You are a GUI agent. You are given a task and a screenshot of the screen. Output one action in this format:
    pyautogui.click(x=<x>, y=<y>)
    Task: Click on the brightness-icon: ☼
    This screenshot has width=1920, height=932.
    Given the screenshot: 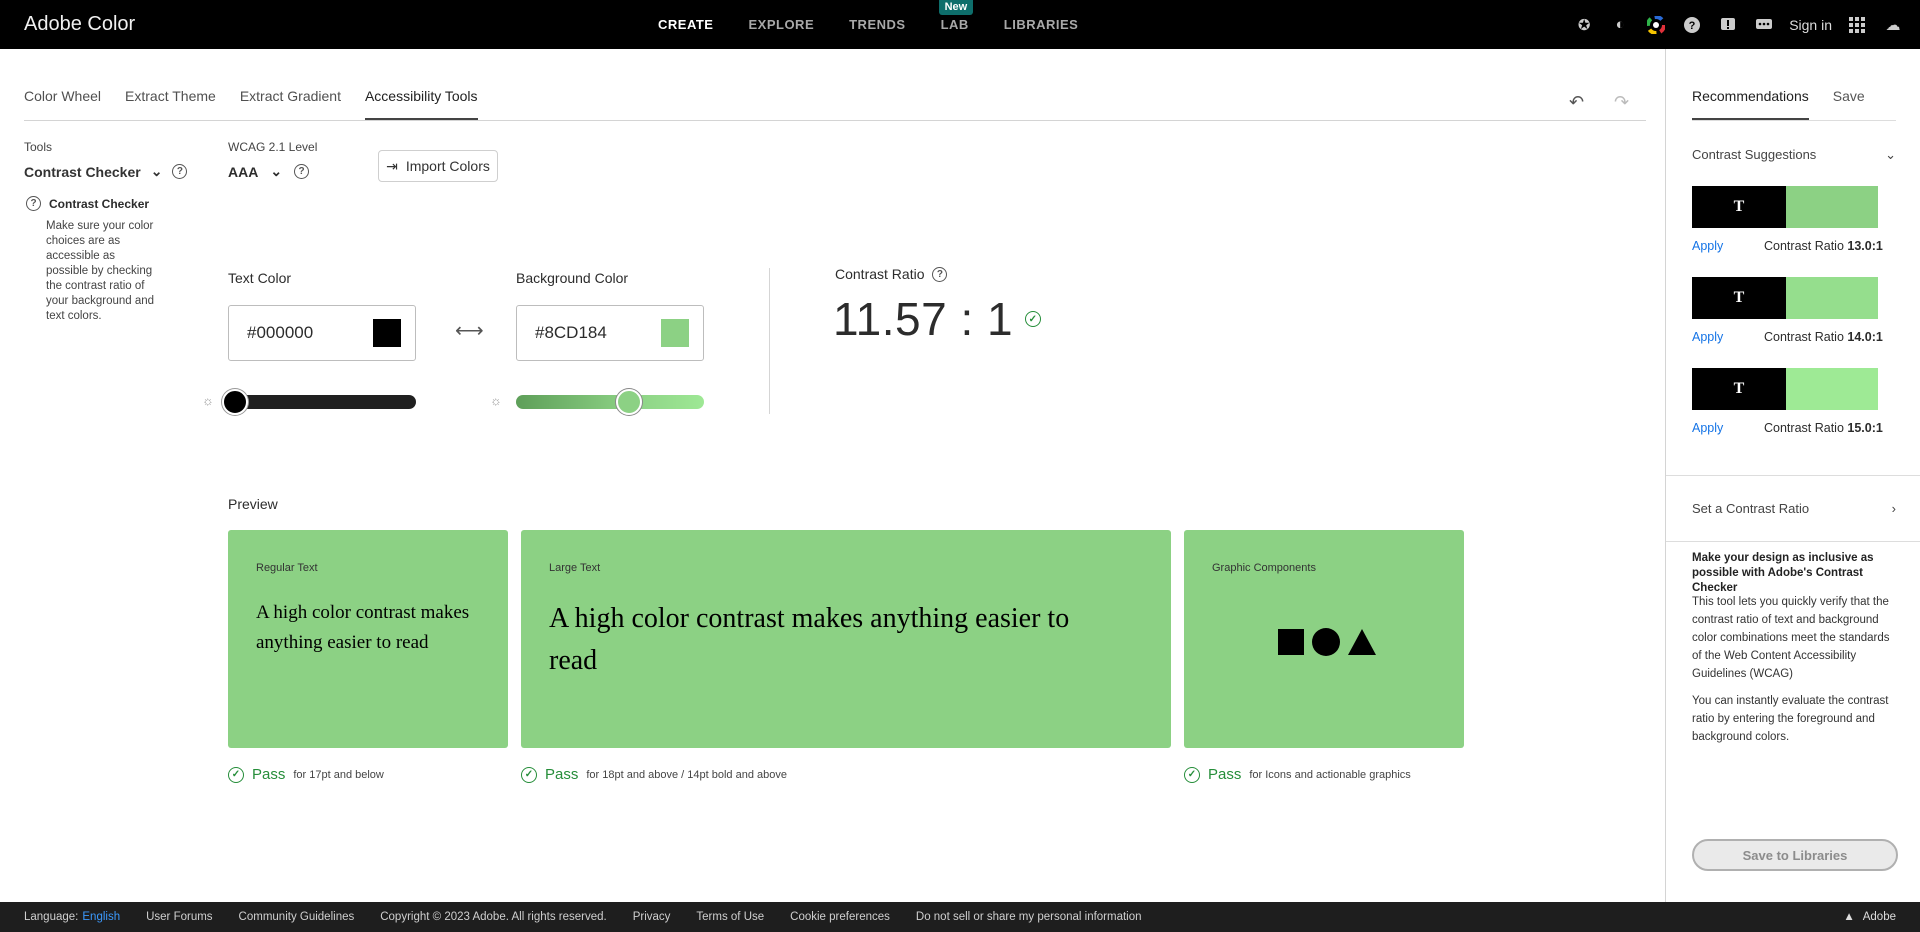 What is the action you would take?
    pyautogui.click(x=208, y=400)
    